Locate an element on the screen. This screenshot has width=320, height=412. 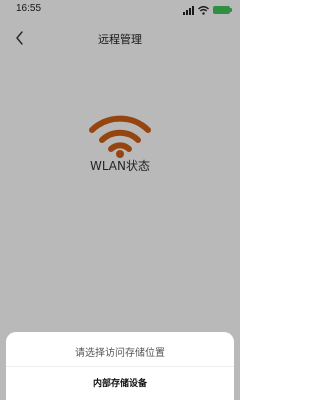
storage-picker-sheet: 请选择访问存储位置 内部存储设备 is located at coordinates (120, 372).